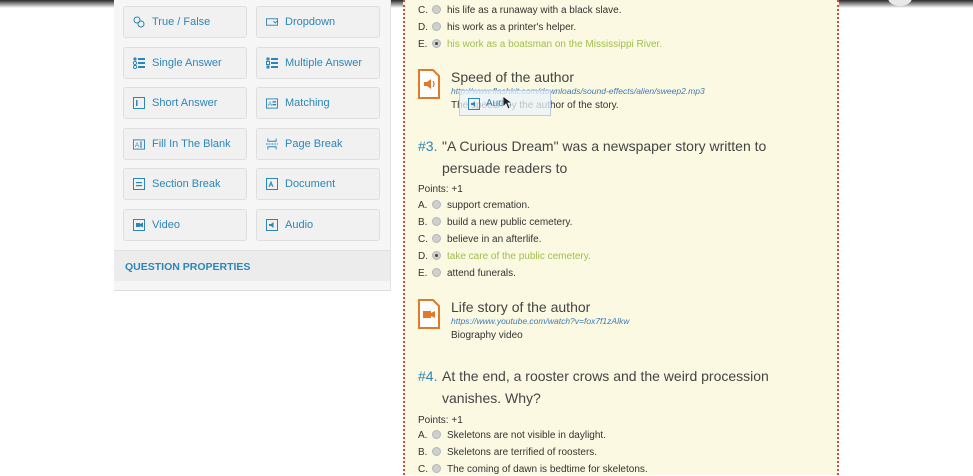 Image resolution: width=973 pixels, height=476 pixels. I want to click on tool-label: Single Answer, so click(187, 63).